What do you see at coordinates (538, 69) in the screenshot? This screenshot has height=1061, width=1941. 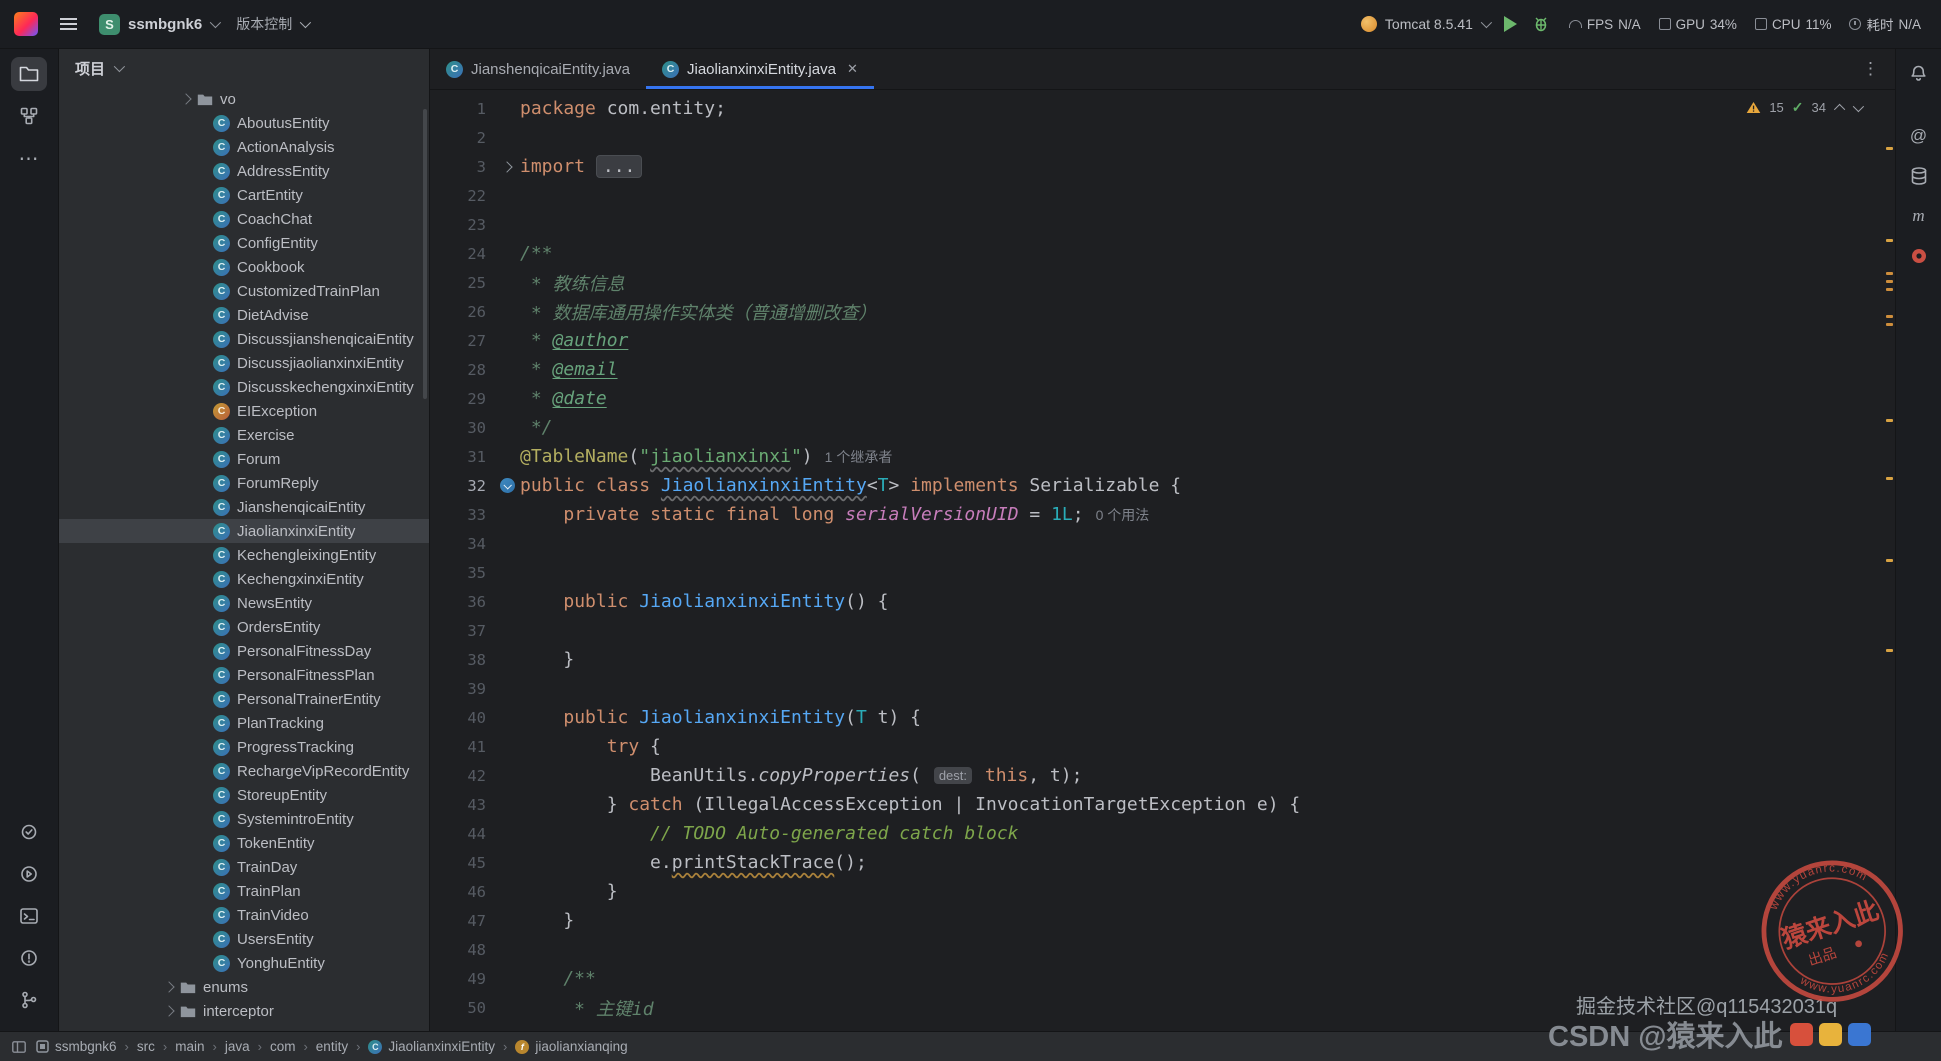 I see `tab-JianshenqicaiEntity.java: C JianshenqicaiEntity.java` at bounding box center [538, 69].